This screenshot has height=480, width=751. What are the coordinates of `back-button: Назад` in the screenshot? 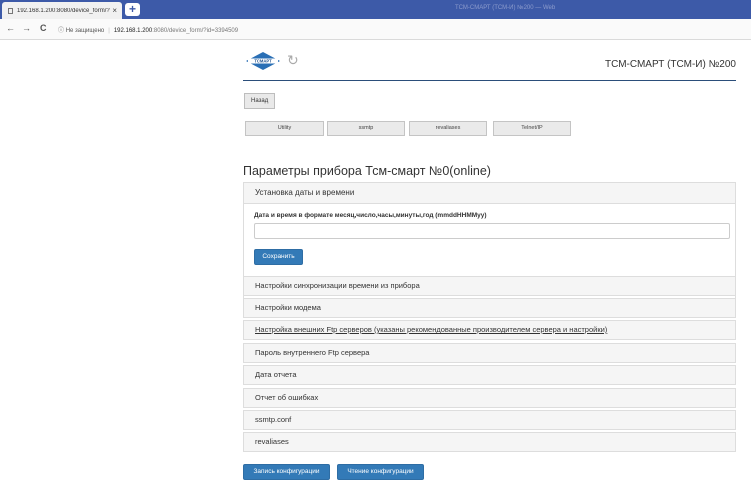 It's located at (260, 101).